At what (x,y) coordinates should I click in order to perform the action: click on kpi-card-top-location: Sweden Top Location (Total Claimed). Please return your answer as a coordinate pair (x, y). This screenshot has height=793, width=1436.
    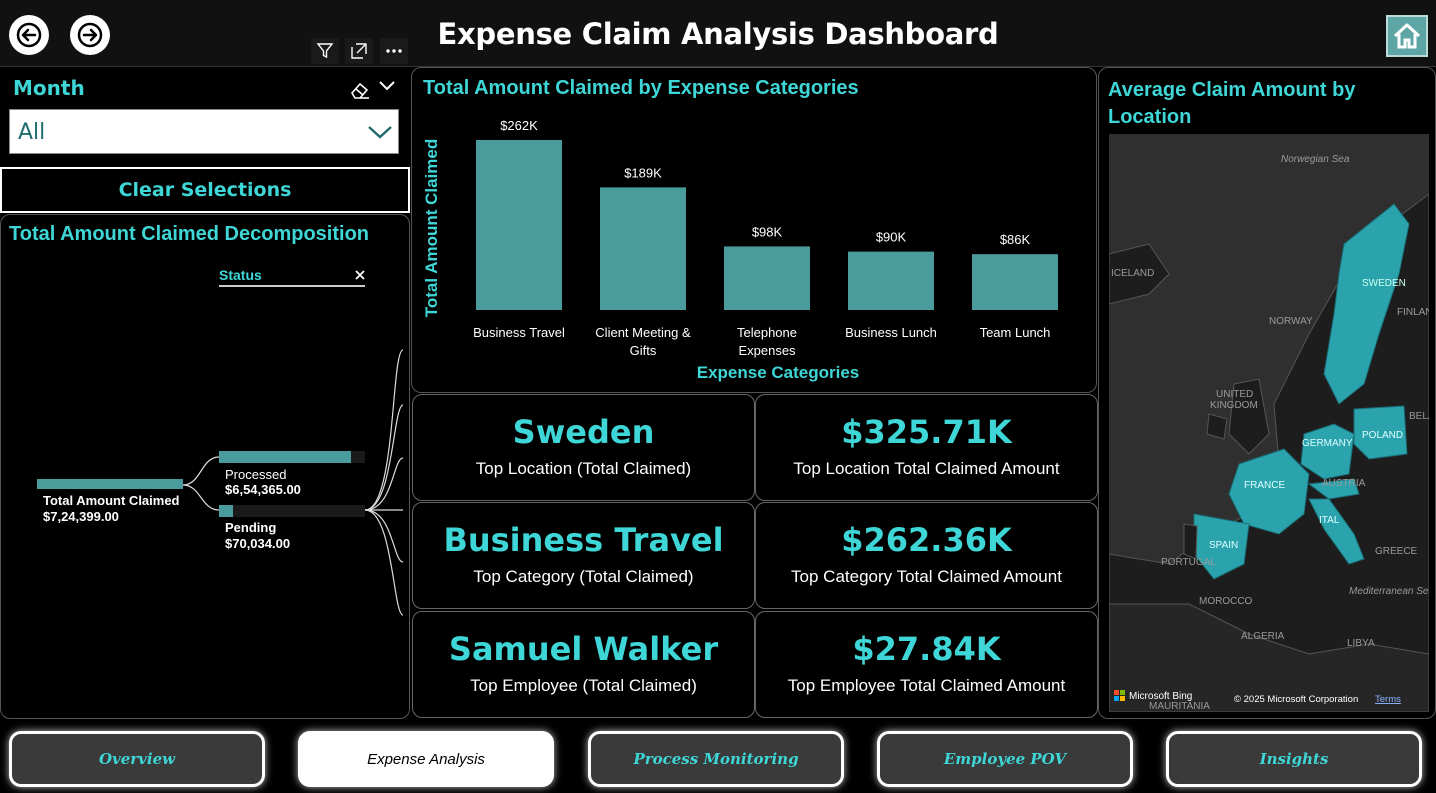
    Looking at the image, I should click on (583, 447).